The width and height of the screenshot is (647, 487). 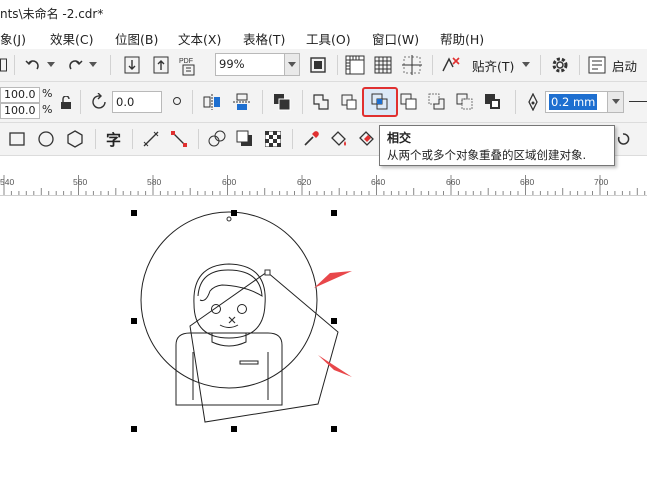 I want to click on property-bar: 100.0 % 100.0 % 0.0 0.2 mm, so click(x=323, y=102).